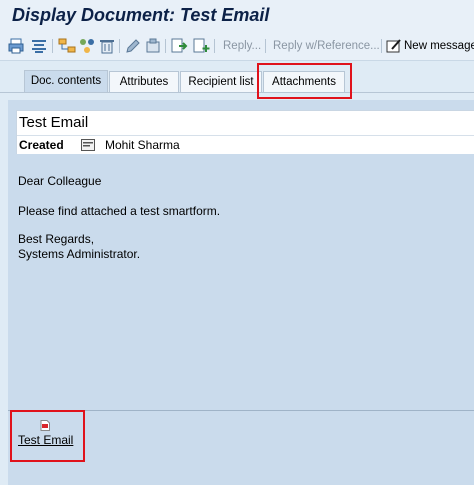 The width and height of the screenshot is (474, 485). I want to click on tab-attributes: Attributes, so click(144, 81).